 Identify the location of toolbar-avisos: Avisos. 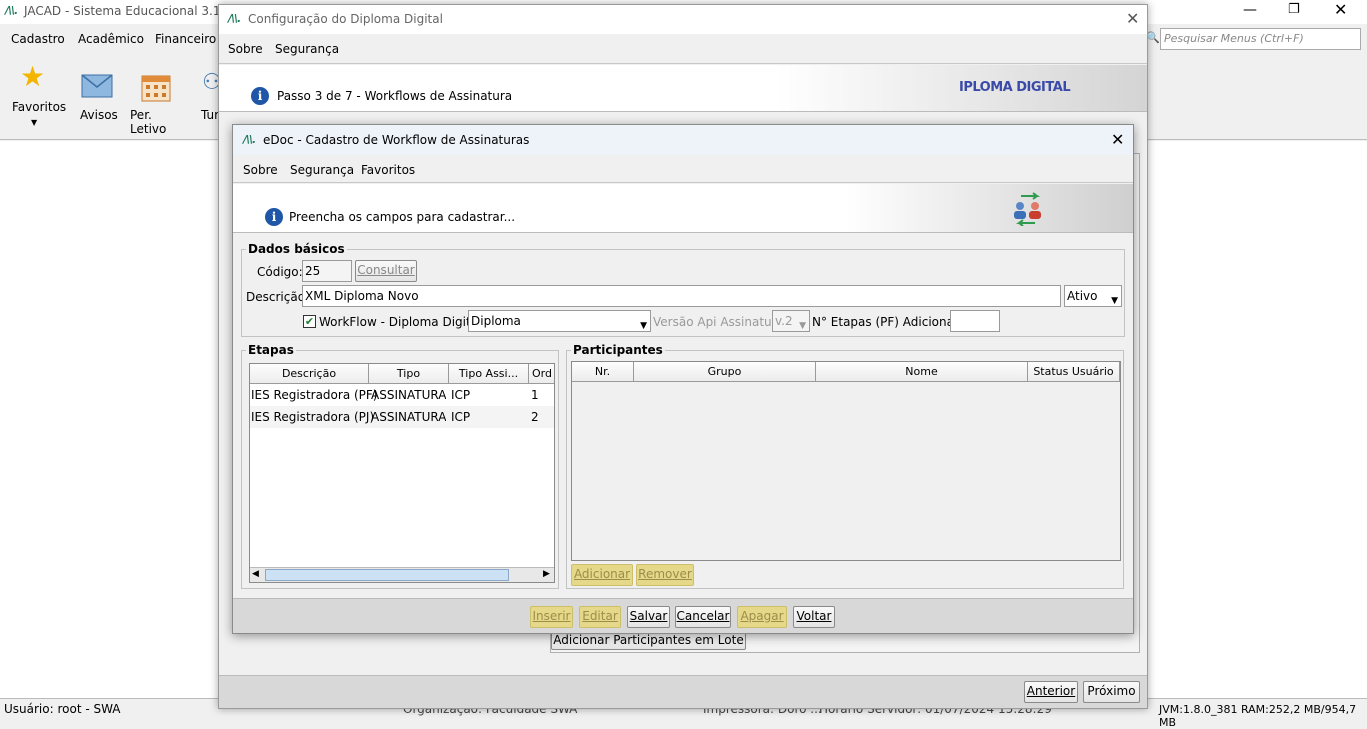
(98, 94).